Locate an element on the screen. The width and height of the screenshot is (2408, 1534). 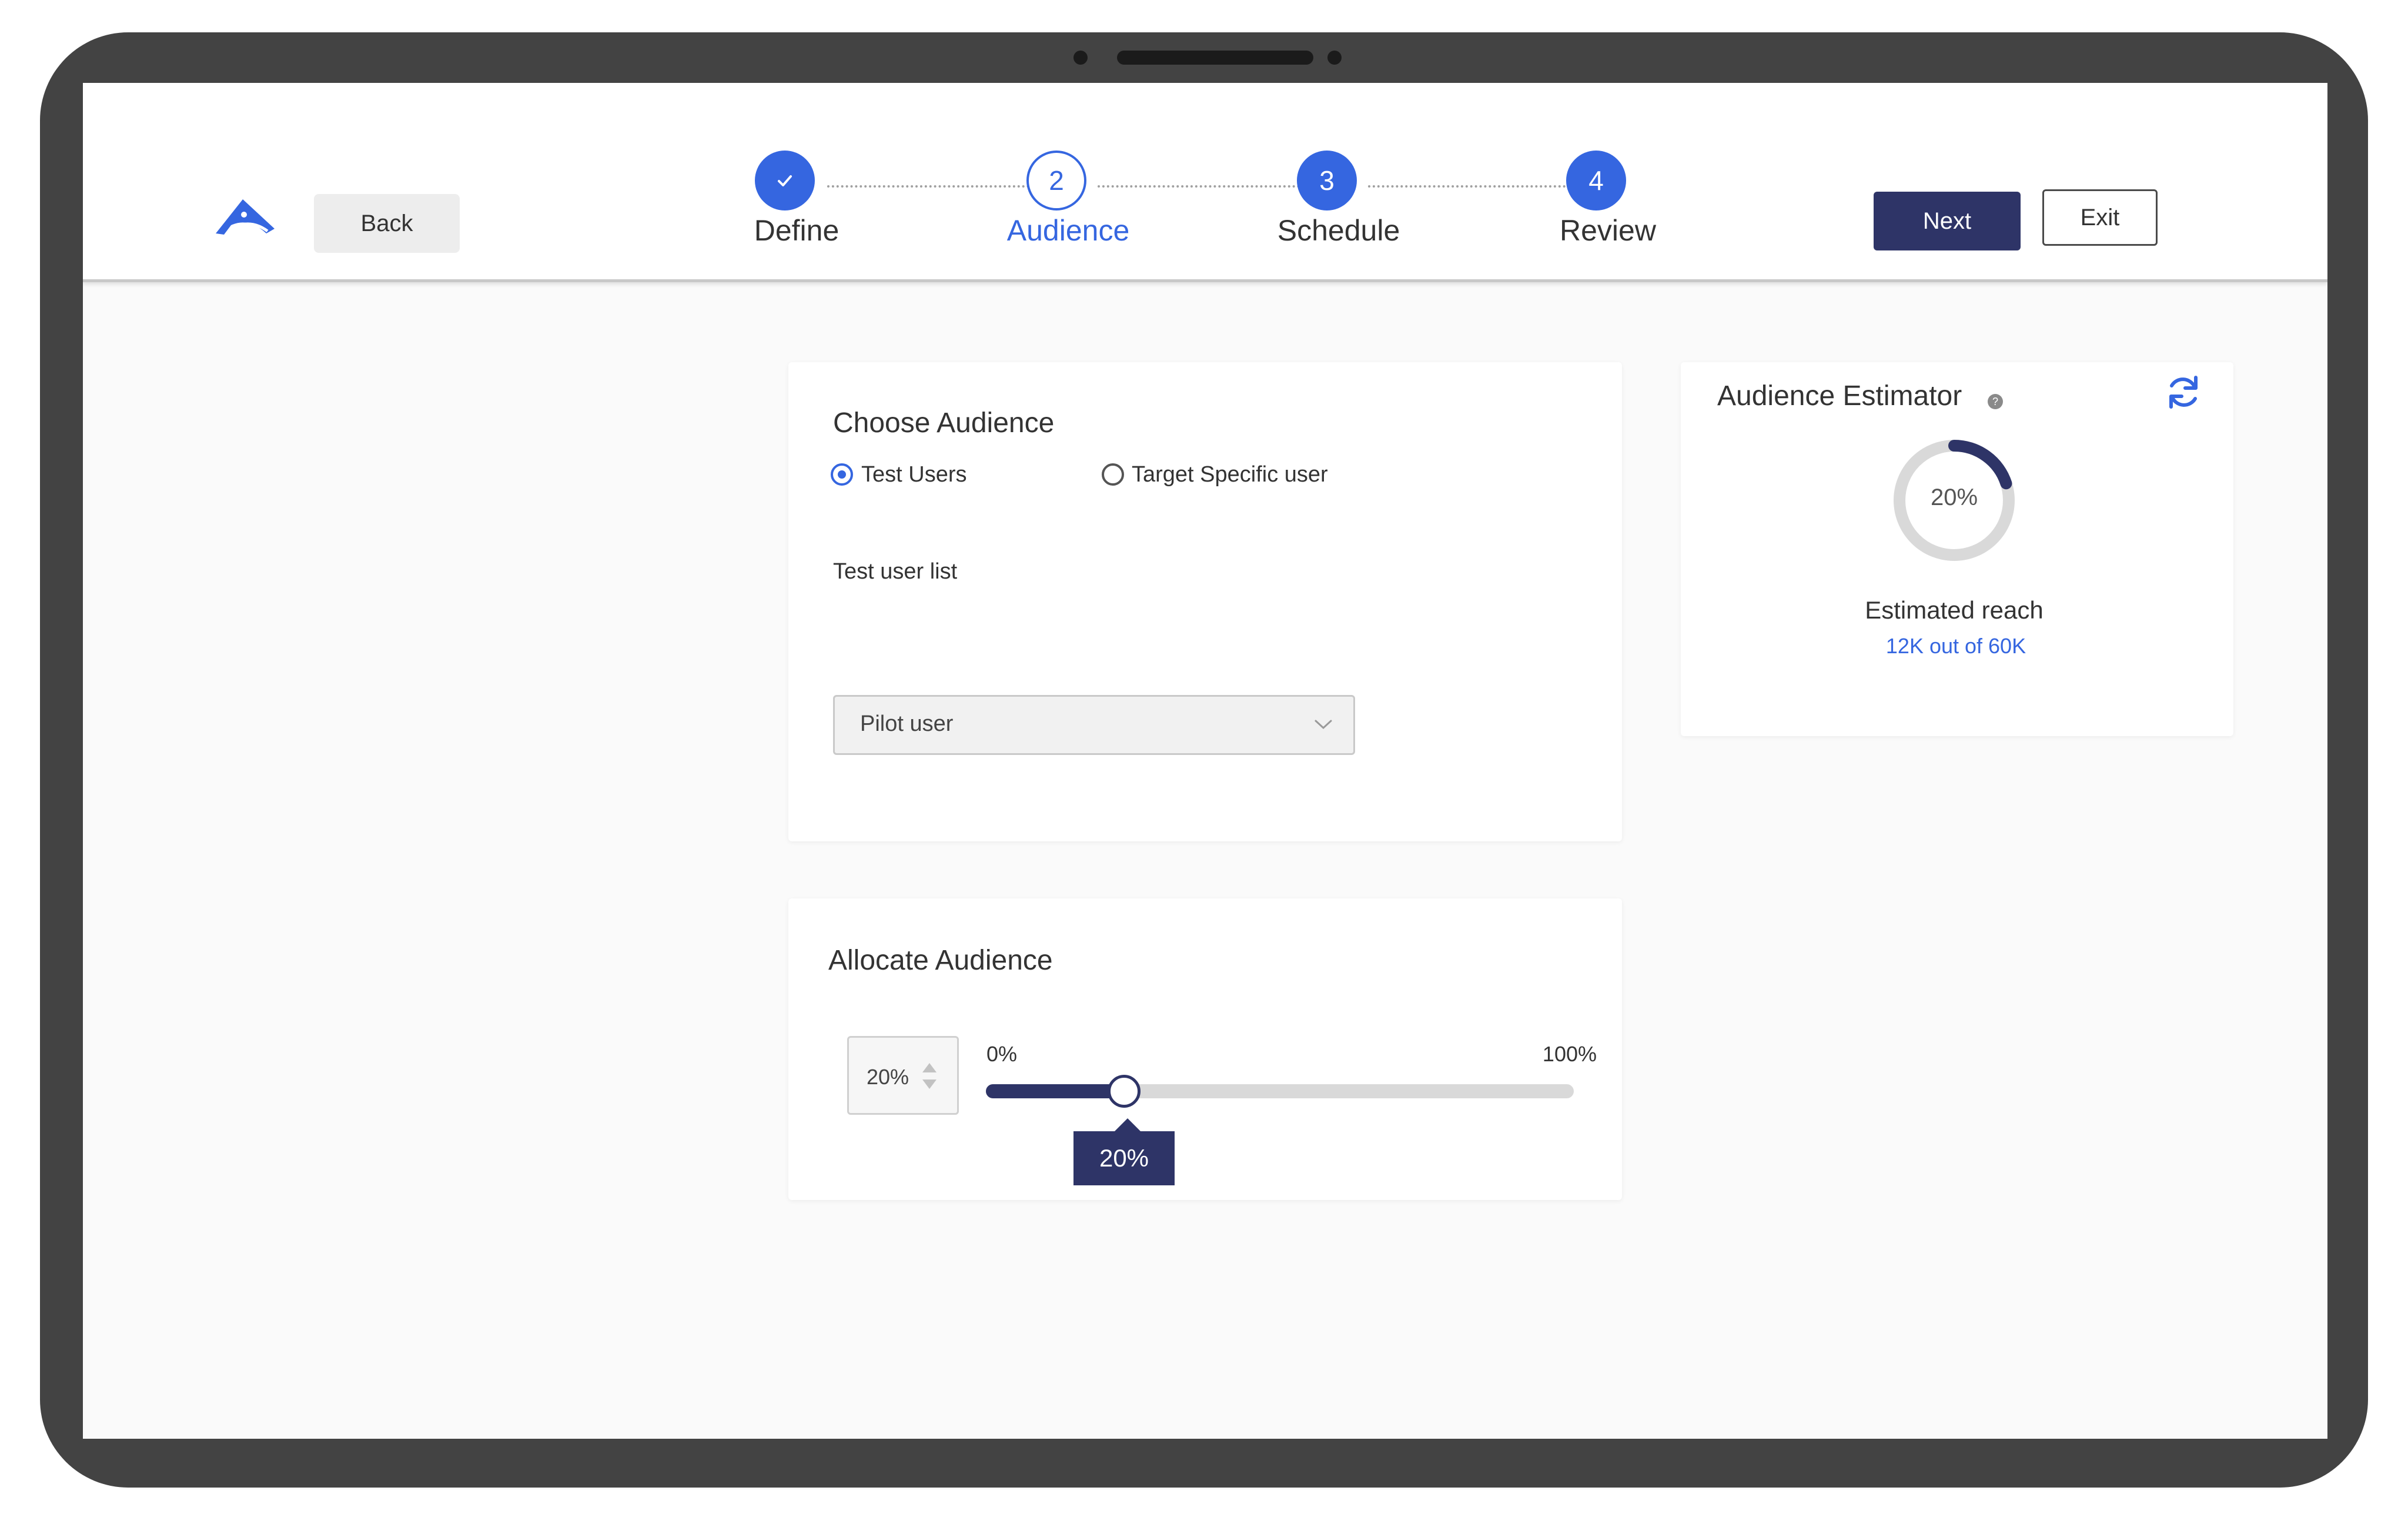
speaker-bar is located at coordinates (1215, 58).